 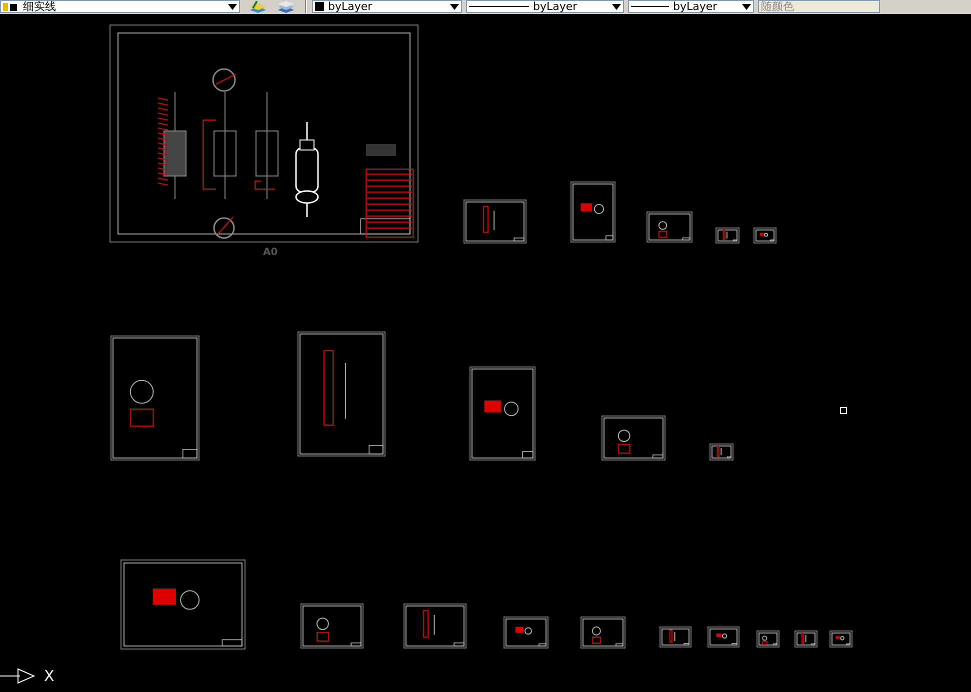 What do you see at coordinates (11, 7) in the screenshot?
I see `layer-state-icon` at bounding box center [11, 7].